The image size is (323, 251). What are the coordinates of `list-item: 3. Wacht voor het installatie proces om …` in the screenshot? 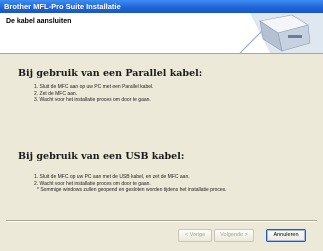 It's located at (92, 100).